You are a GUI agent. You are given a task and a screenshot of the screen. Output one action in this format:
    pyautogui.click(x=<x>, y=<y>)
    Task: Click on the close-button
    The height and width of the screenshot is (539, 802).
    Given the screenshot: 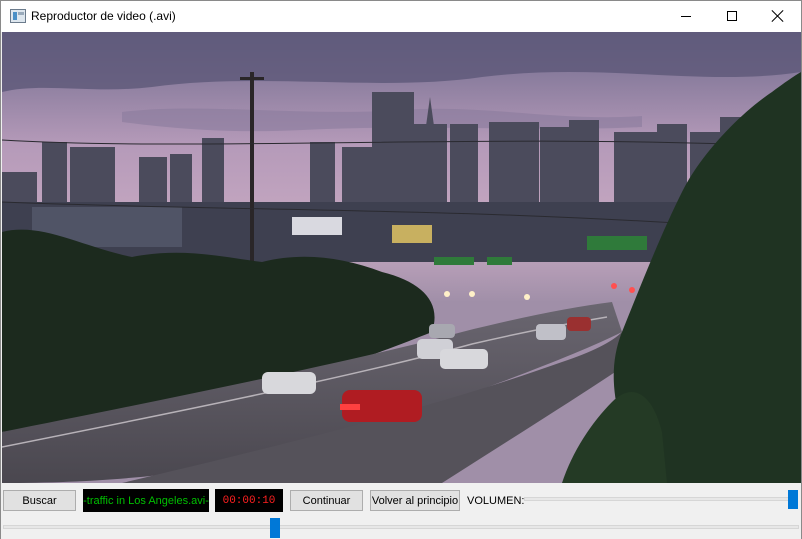 What is the action you would take?
    pyautogui.click(x=778, y=16)
    